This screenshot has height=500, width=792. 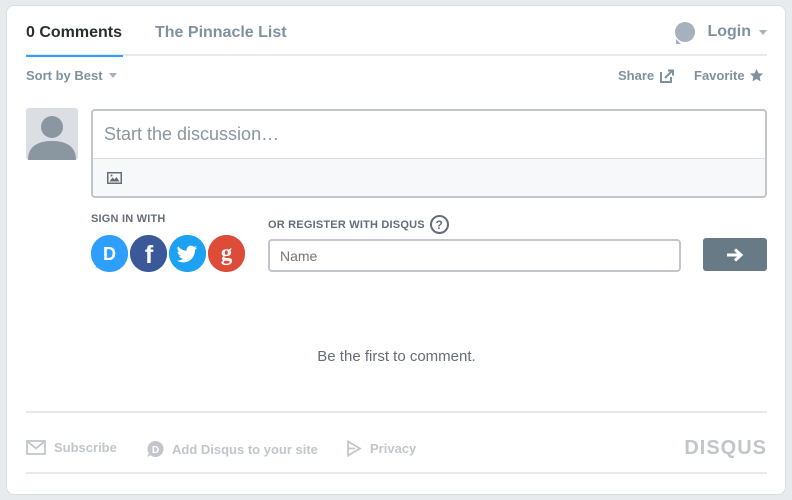 What do you see at coordinates (756, 75) in the screenshot?
I see `star-icon` at bounding box center [756, 75].